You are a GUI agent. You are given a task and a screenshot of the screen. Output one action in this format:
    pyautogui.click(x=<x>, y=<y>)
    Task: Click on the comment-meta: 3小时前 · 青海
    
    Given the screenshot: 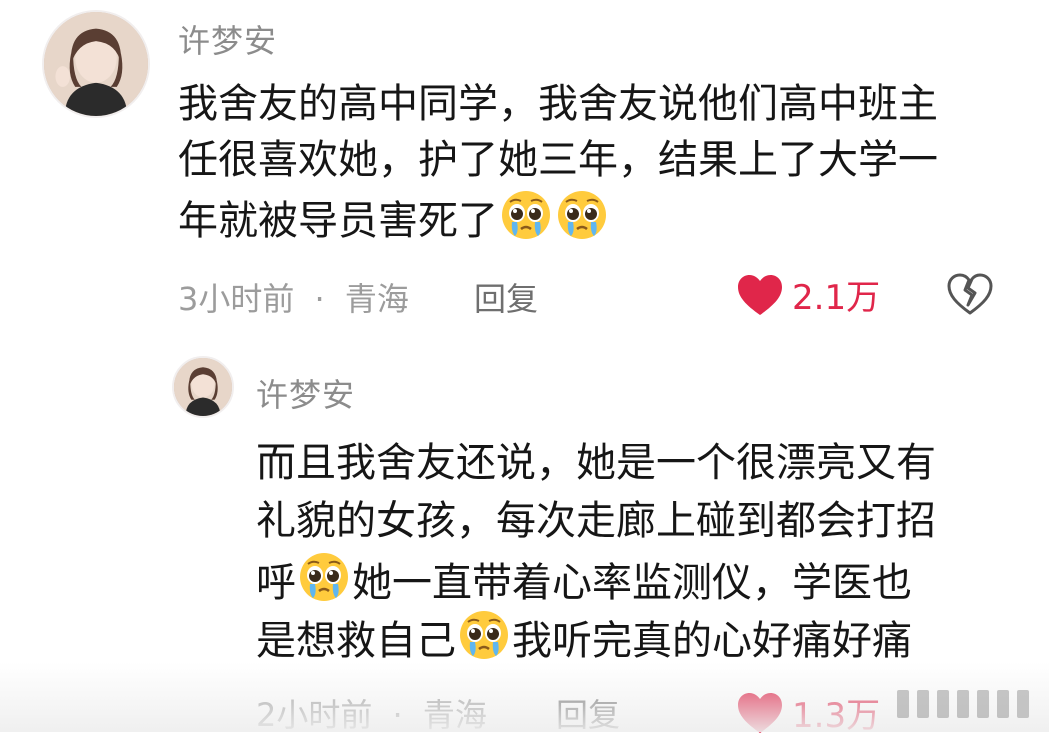 What is the action you would take?
    pyautogui.click(x=293, y=297)
    